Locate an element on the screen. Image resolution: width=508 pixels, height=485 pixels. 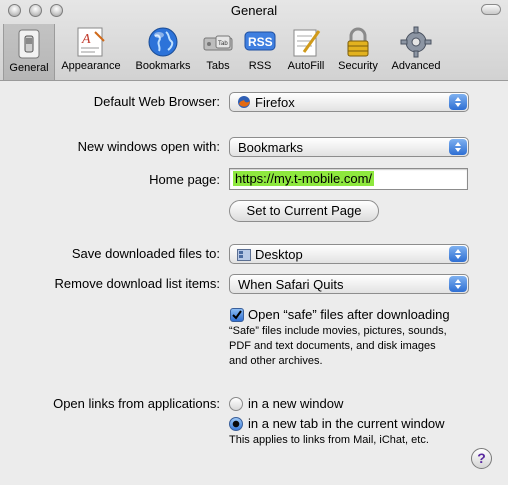
tab-tabs: Tab Tabs is located at coordinates (218, 52).